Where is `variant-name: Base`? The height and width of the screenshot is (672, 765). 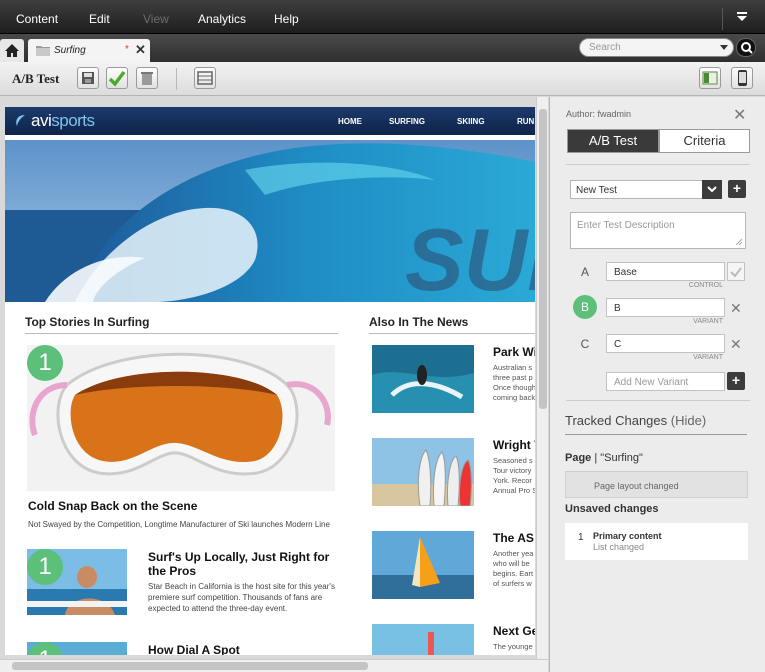
variant-name: Base is located at coordinates (625, 272).